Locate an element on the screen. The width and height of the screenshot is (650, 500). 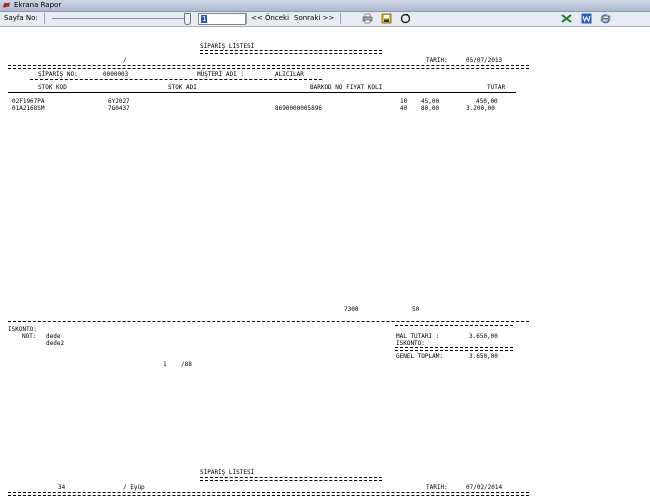
app-icon is located at coordinates (6, 5).